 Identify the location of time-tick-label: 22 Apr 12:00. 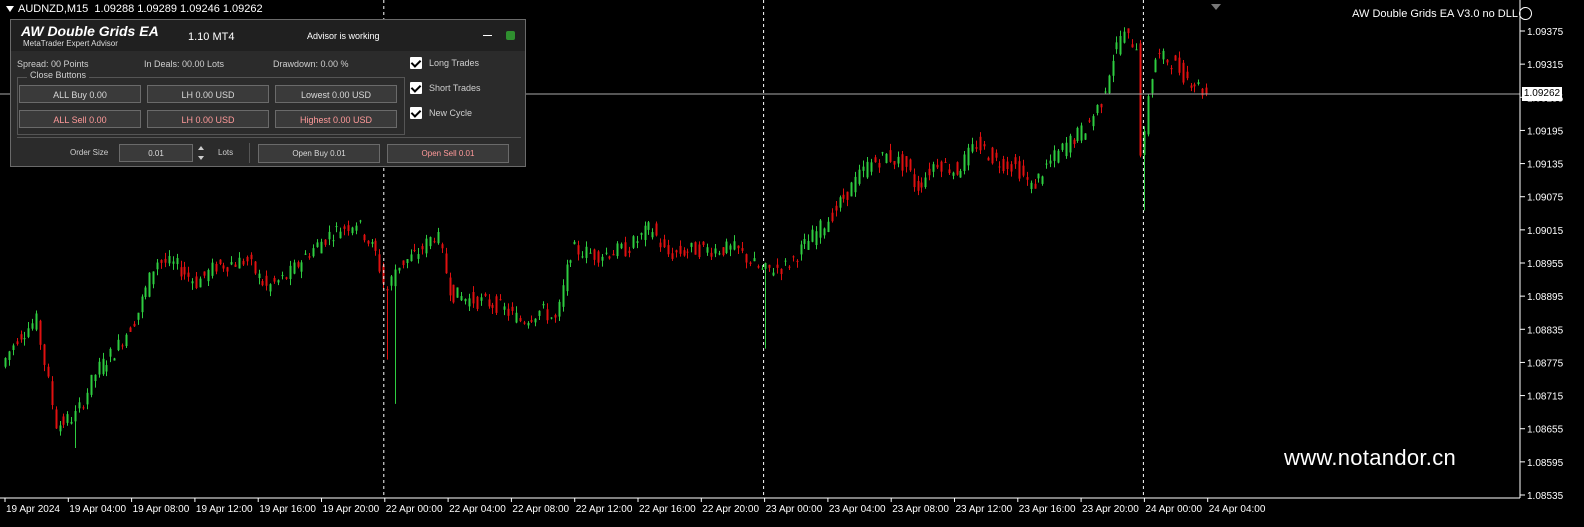
(604, 509).